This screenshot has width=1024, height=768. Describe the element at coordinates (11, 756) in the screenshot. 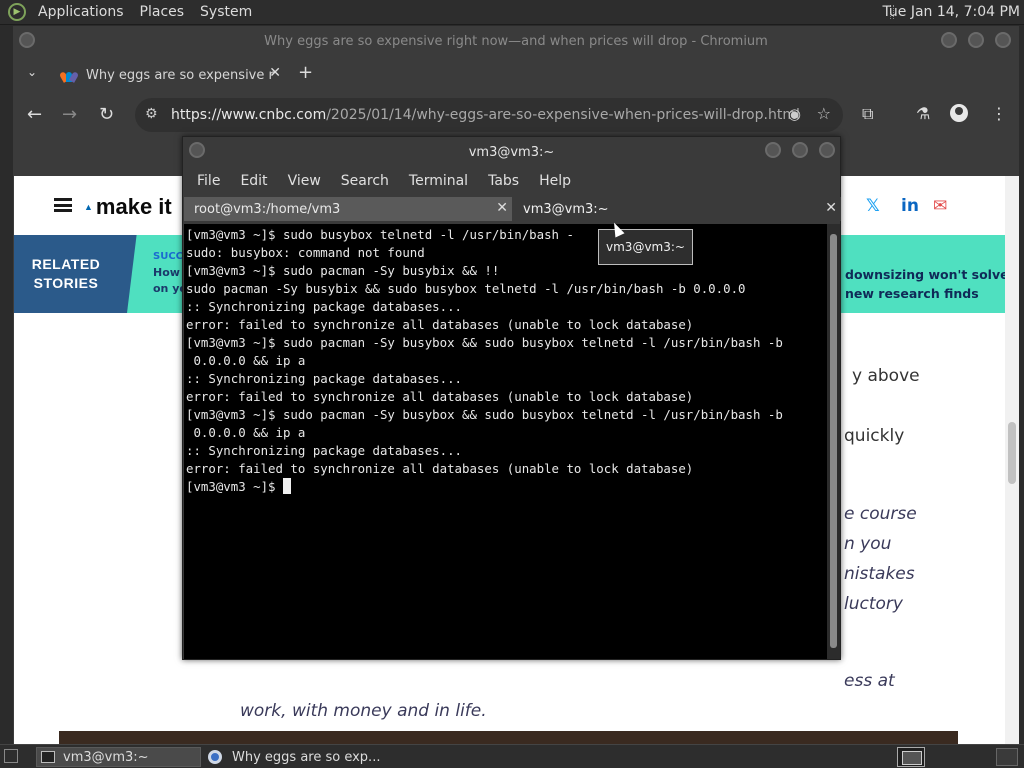

I see `show-desktop-icon` at that location.